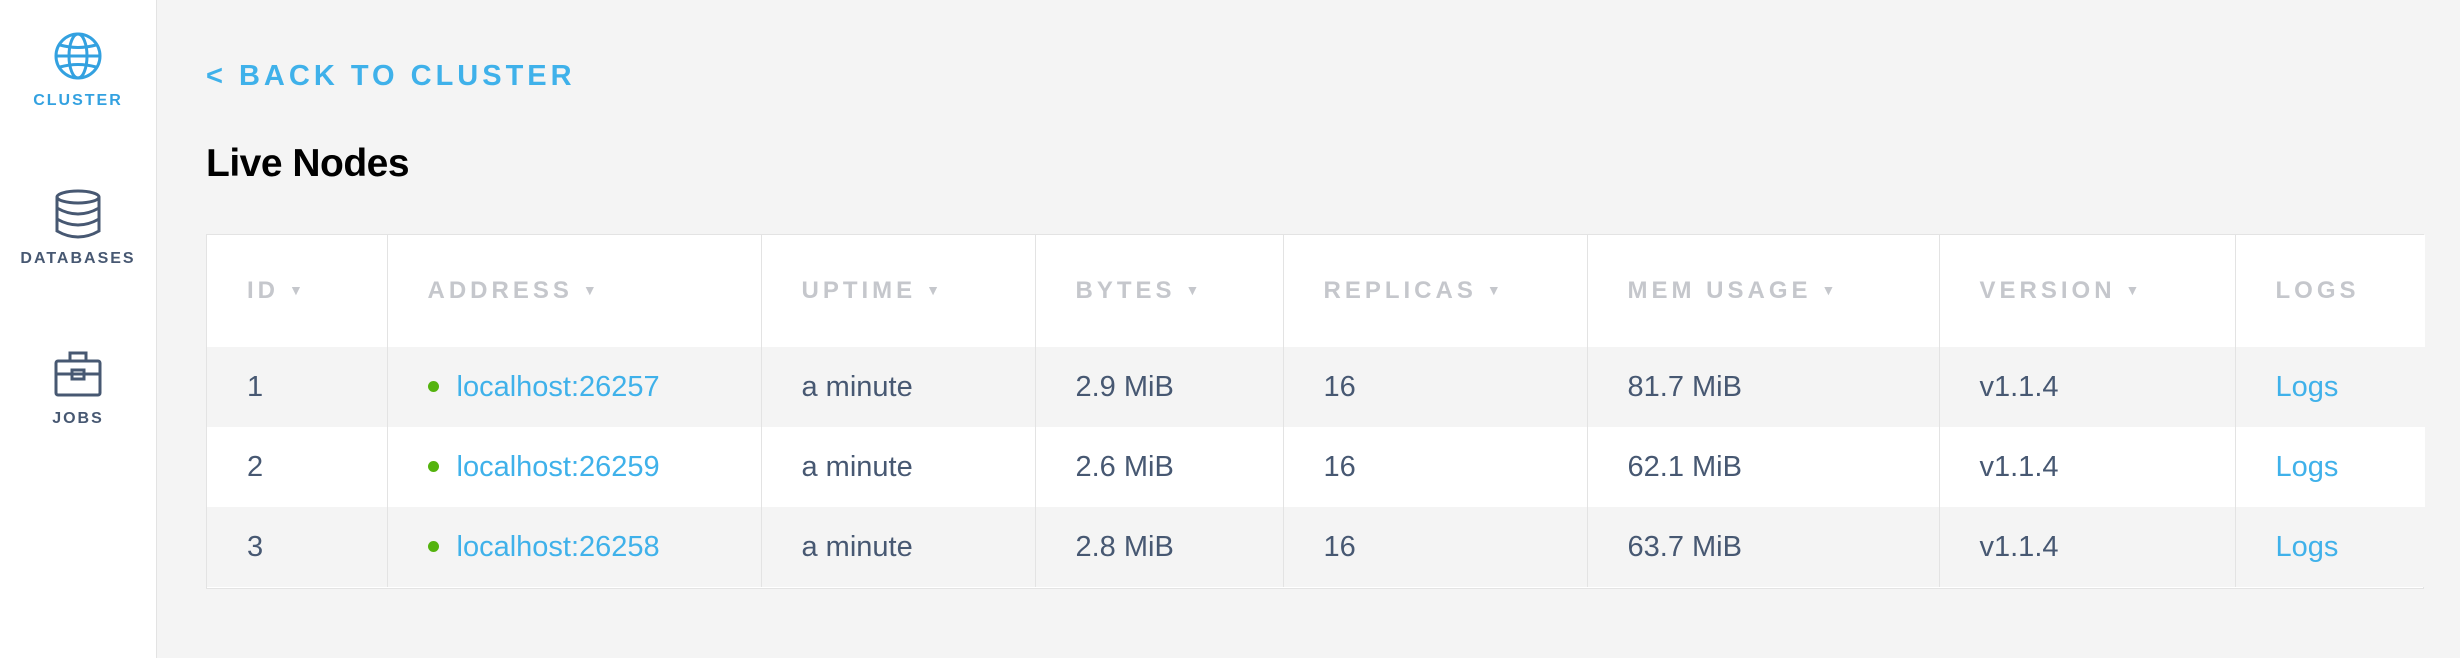 The image size is (2460, 658). I want to click on column-header-logs: LOGS, so click(2329, 291).